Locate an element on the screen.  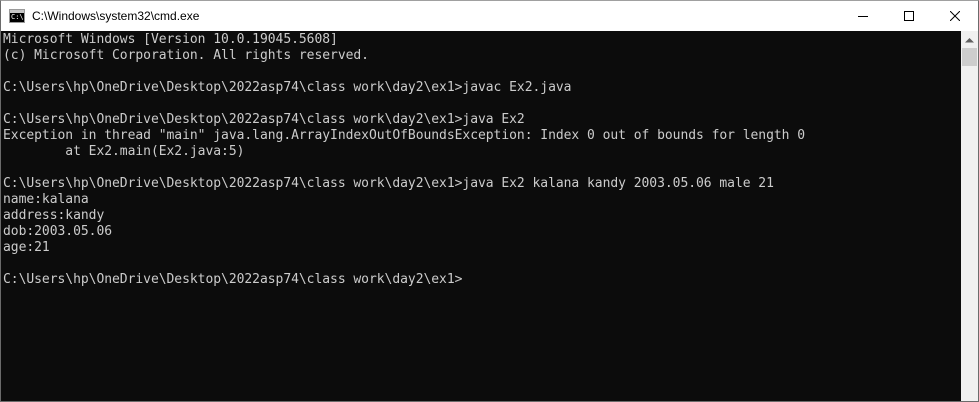
maximize-icon is located at coordinates (909, 16).